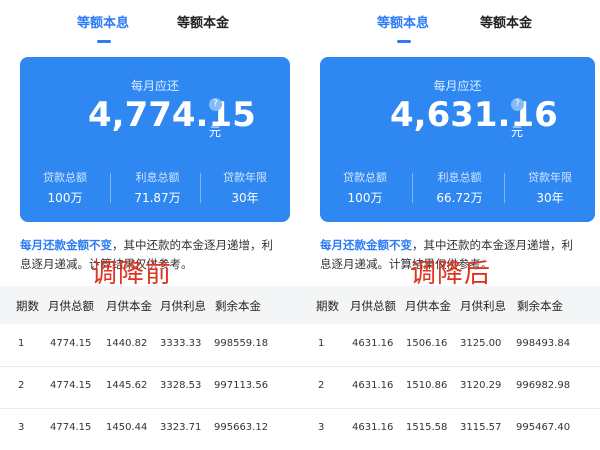 The width and height of the screenshot is (600, 450). I want to click on table-row: 3 4631.16 1515.58 3115.57 995467.40, so click(450, 429).